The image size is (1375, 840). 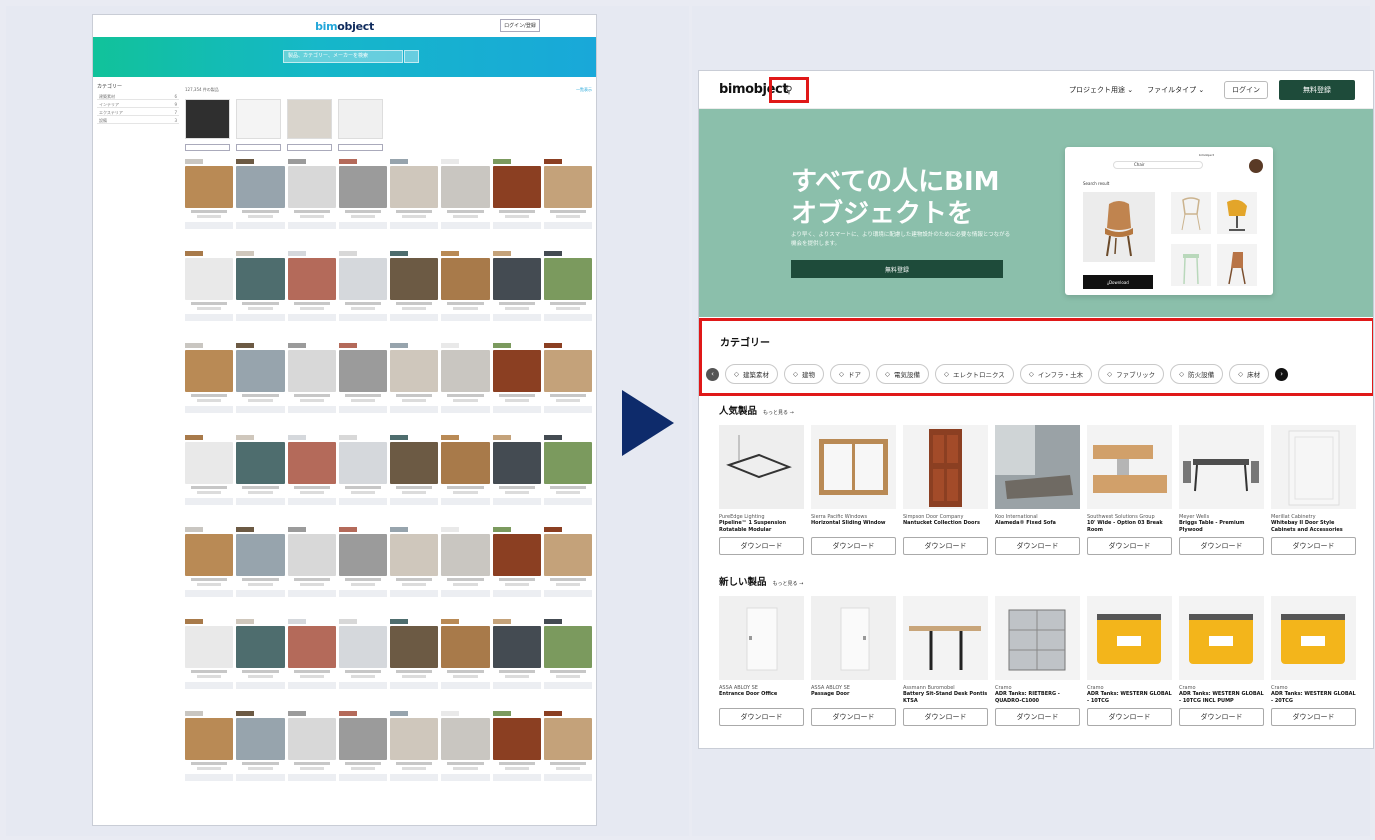 I want to click on product-name: Pipeline™ 1 Suspension Rotatable Modular, so click(x=761, y=527).